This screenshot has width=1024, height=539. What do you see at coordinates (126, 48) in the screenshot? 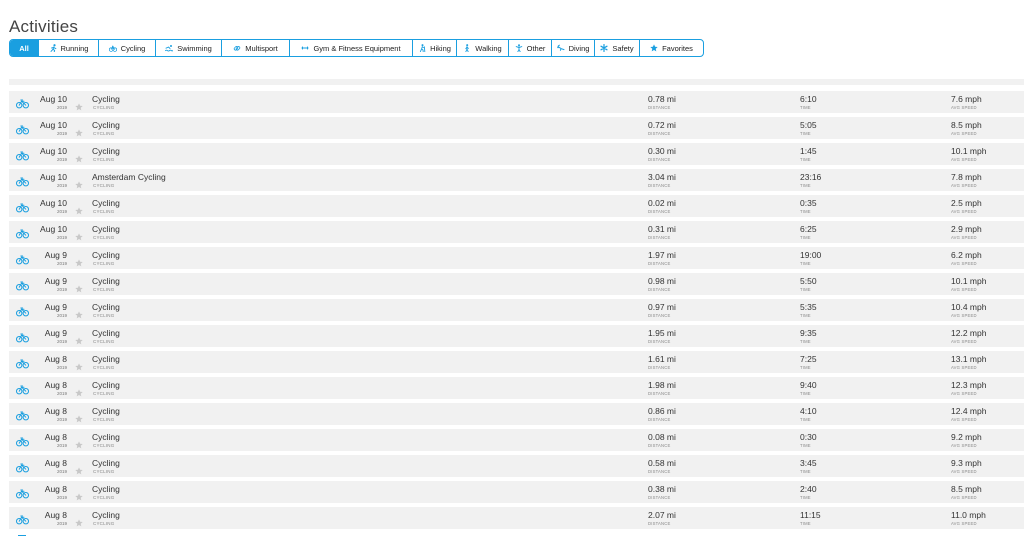
I see `filter-tab-cycling: Cycling` at bounding box center [126, 48].